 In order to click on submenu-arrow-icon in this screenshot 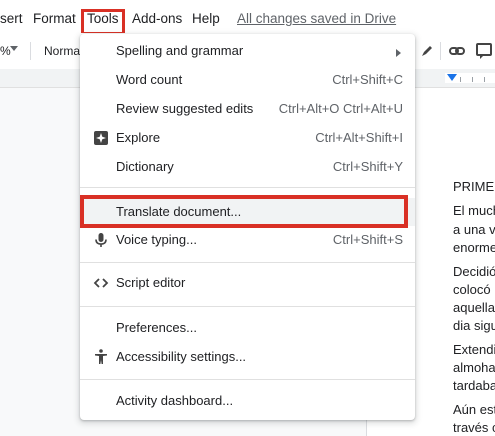, I will do `click(398, 53)`.